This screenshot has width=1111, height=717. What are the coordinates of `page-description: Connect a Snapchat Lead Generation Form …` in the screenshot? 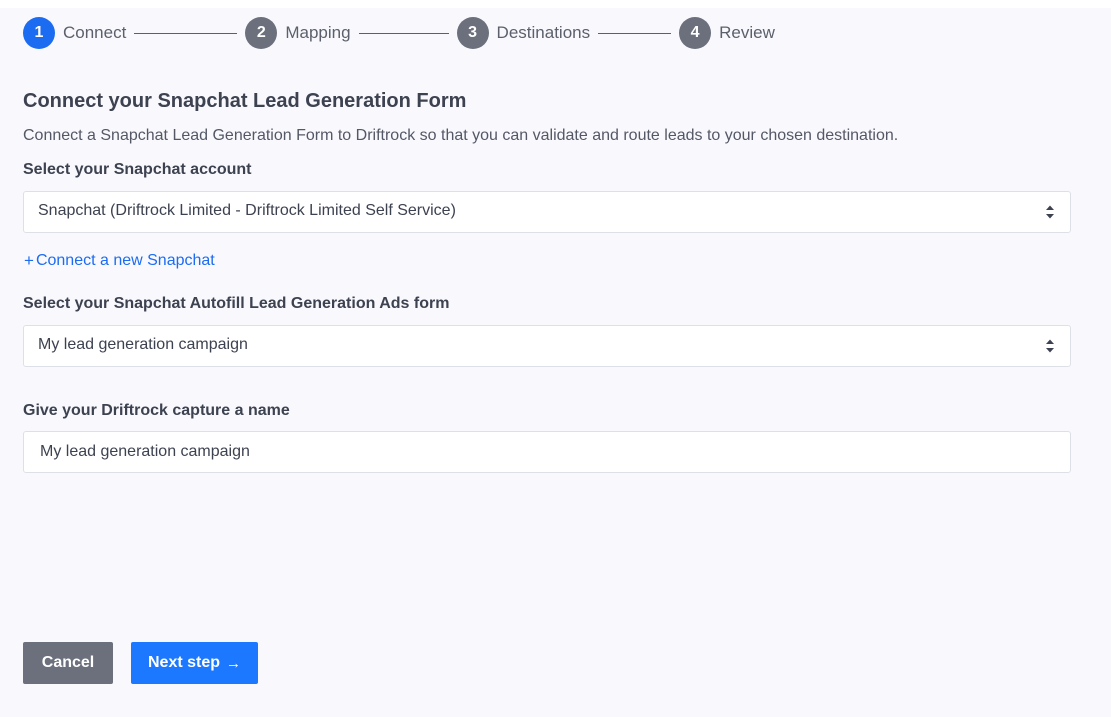 It's located at (461, 135).